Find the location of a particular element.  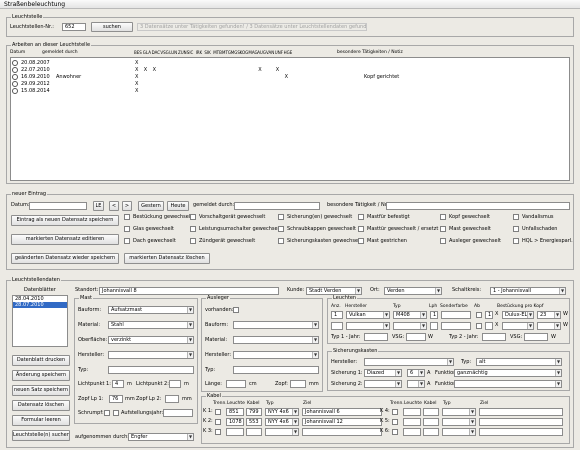

ort-select: Verden ▼ is located at coordinates (413, 291).